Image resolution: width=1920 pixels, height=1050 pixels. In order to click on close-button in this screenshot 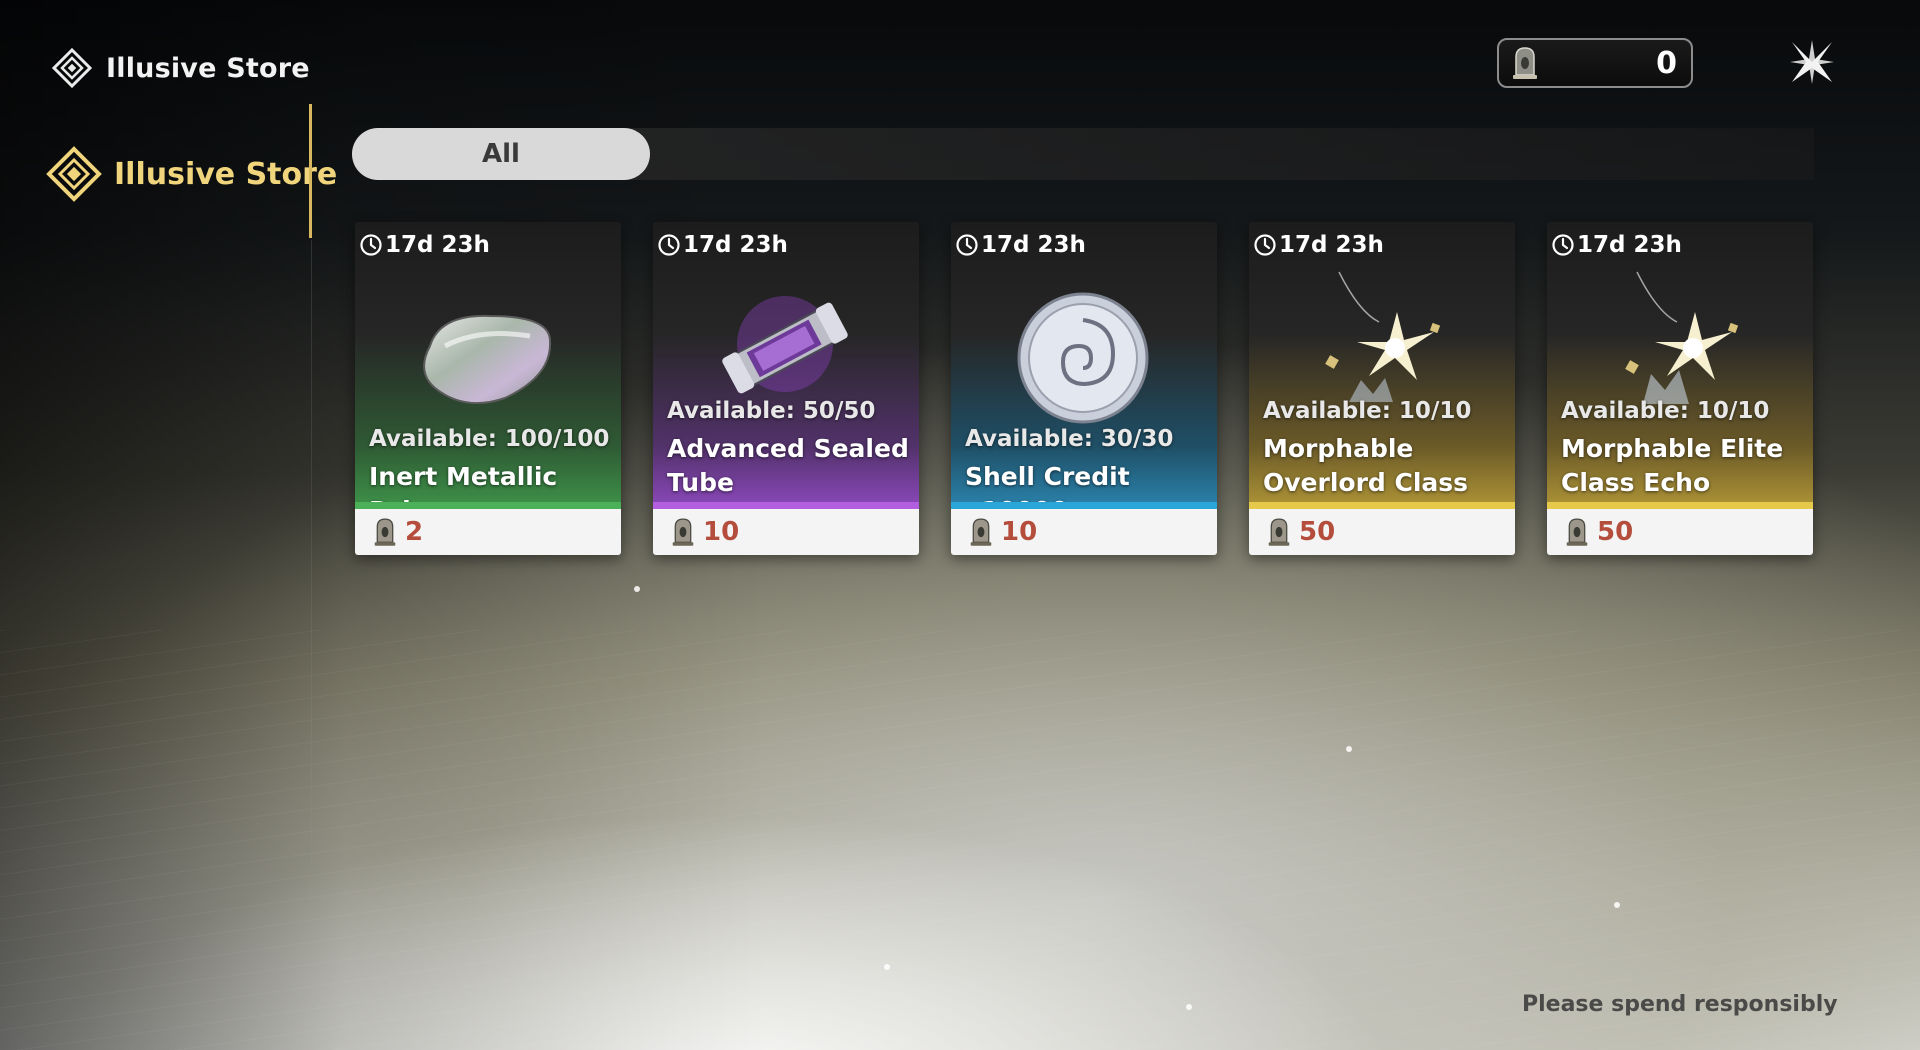, I will do `click(1812, 62)`.